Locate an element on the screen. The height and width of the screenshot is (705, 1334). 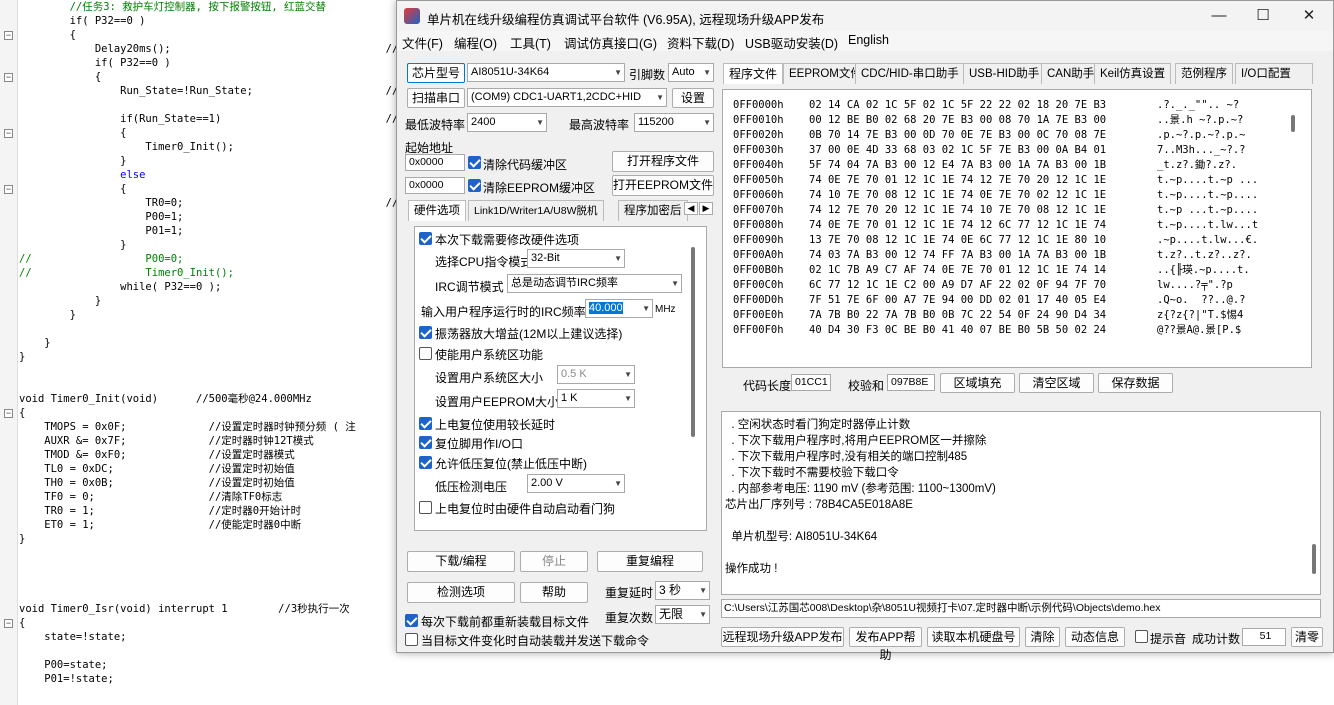
eeprom-size-select: 1 K ▼ is located at coordinates (596, 398).